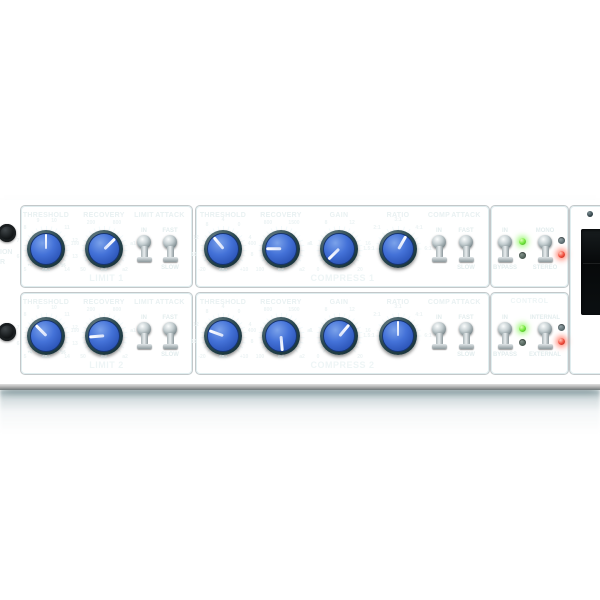 This screenshot has height=600, width=600. What do you see at coordinates (281, 336) in the screenshot?
I see `compress2-recovery-knob-dial` at bounding box center [281, 336].